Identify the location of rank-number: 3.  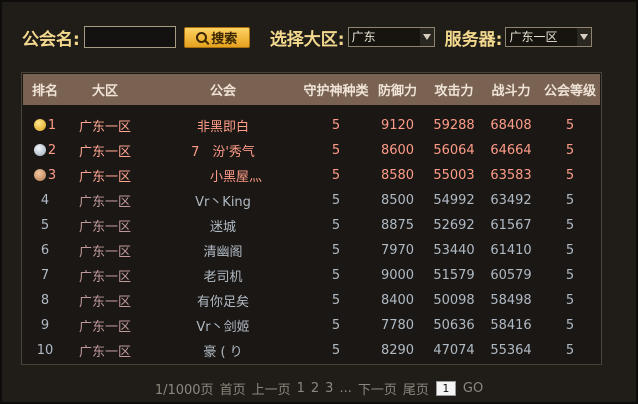
(52, 175).